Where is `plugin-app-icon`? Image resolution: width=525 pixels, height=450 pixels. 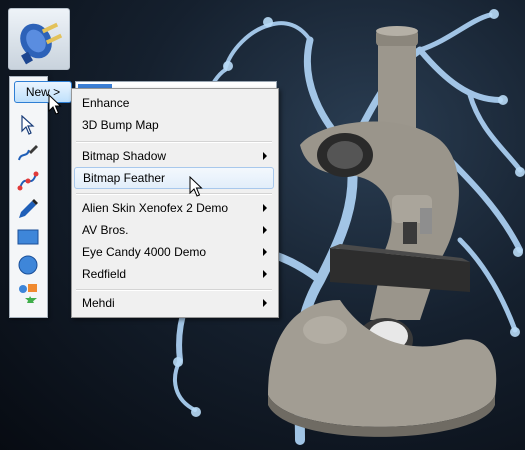
plugin-app-icon is located at coordinates (39, 39).